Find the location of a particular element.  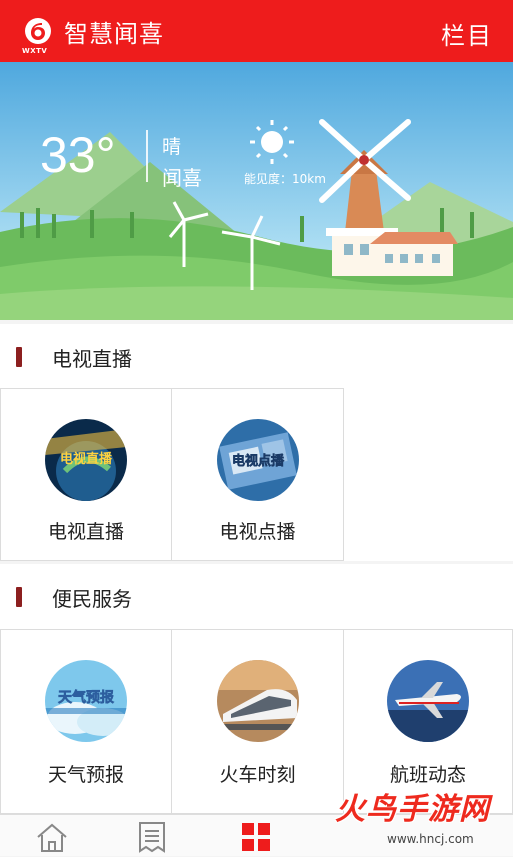

tile-tv-vod: 电视点播 电视点播 is located at coordinates (257, 474).